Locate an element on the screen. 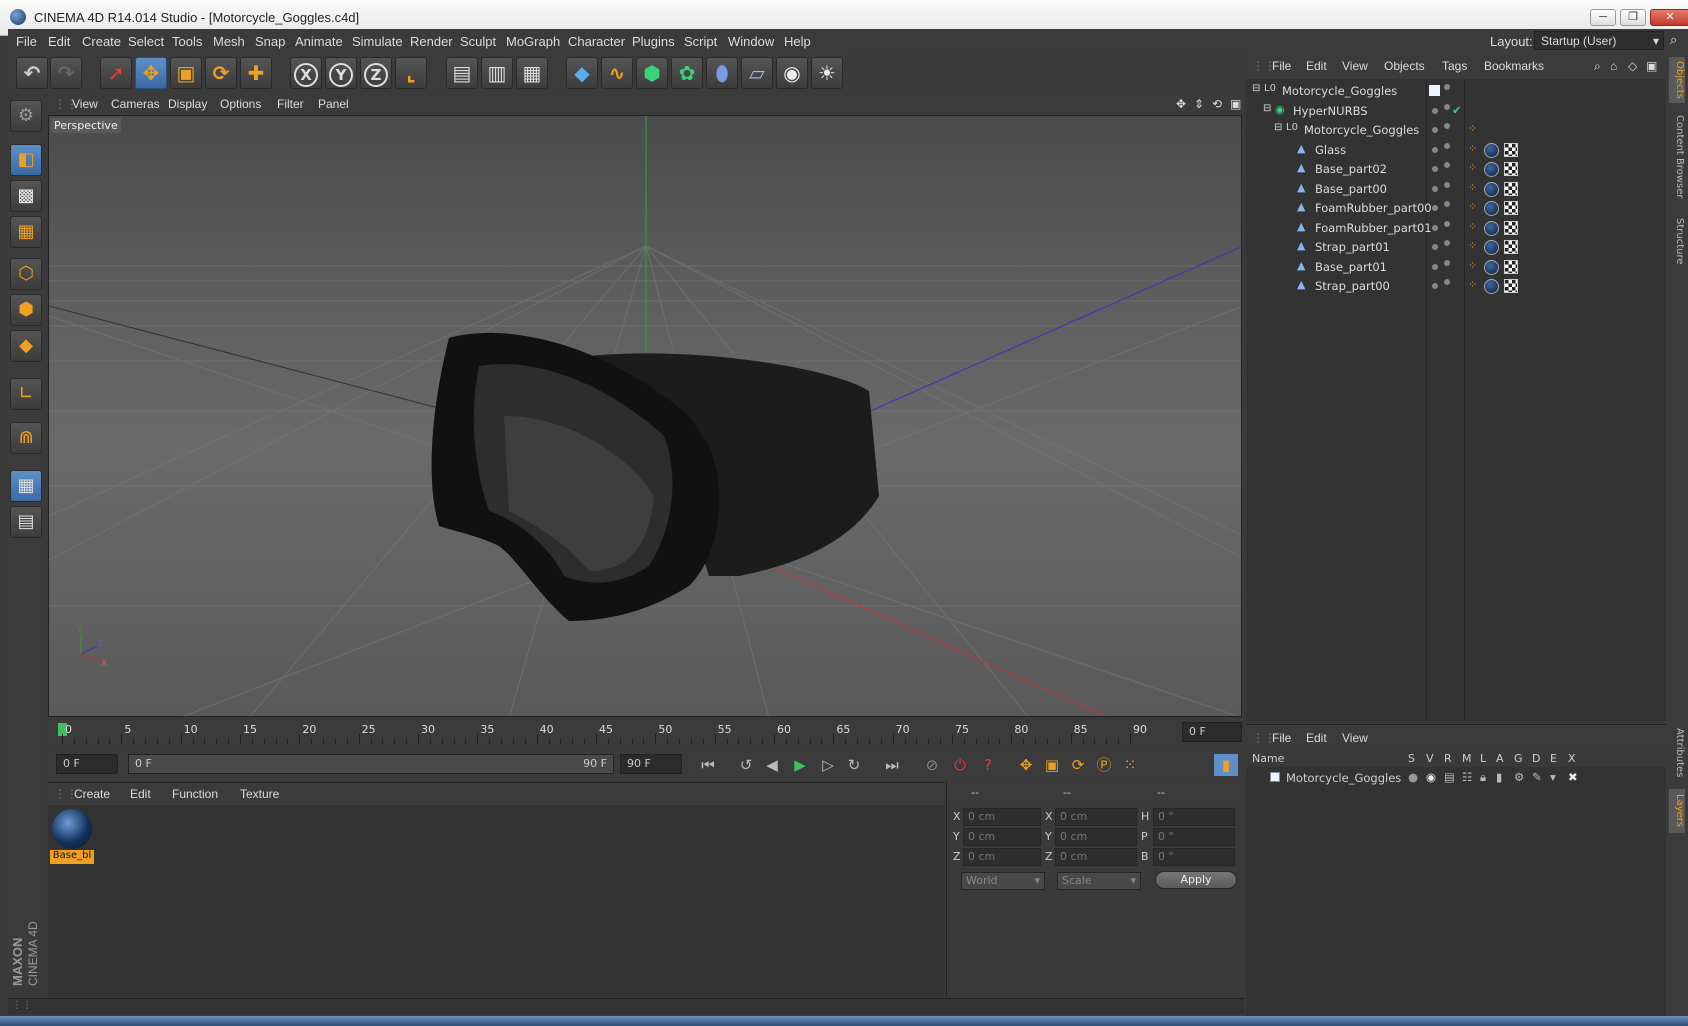 The height and width of the screenshot is (1026, 1688). object-menu-bookmarks: Bookmarks is located at coordinates (1514, 66).